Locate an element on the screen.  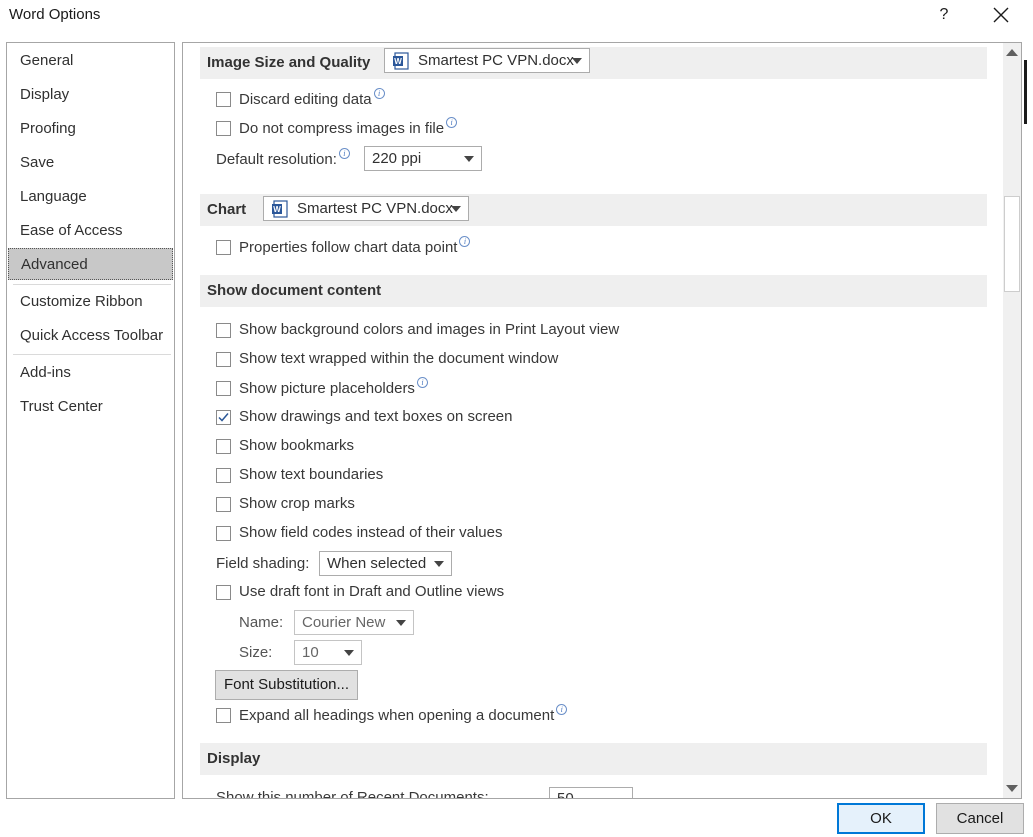
checkmark-icon is located at coordinates (223, 417).